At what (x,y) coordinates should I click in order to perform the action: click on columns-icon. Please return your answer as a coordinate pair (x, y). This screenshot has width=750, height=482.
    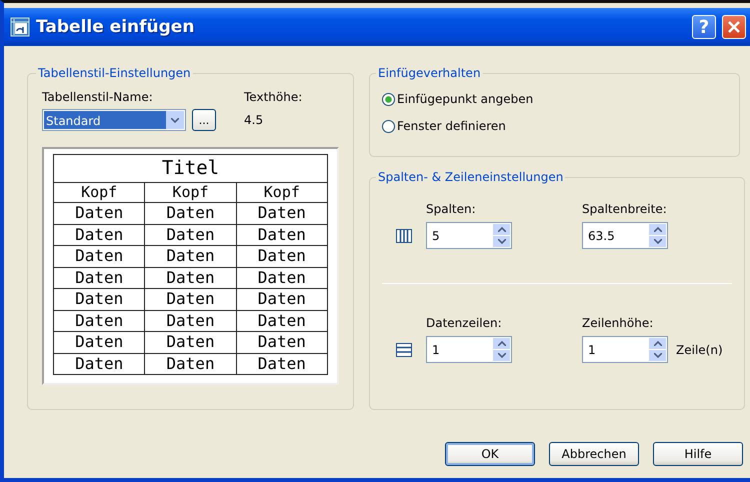
    Looking at the image, I should click on (404, 235).